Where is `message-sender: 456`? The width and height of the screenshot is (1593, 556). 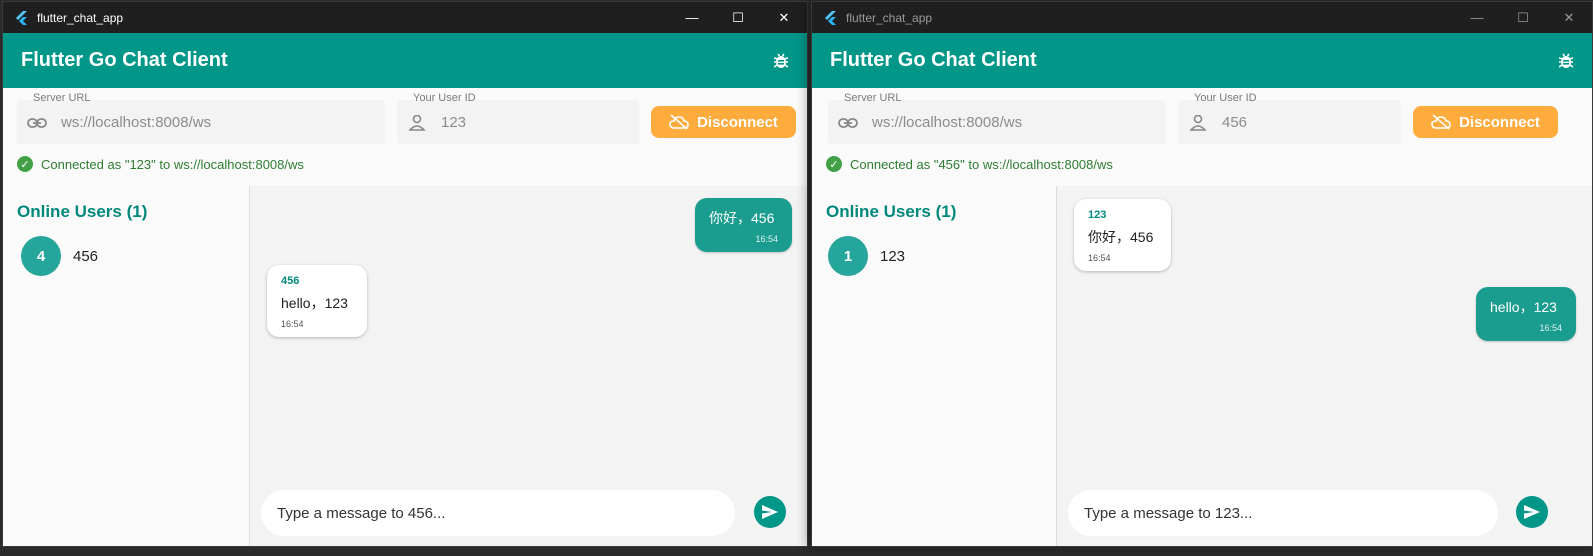
message-sender: 456 is located at coordinates (290, 281).